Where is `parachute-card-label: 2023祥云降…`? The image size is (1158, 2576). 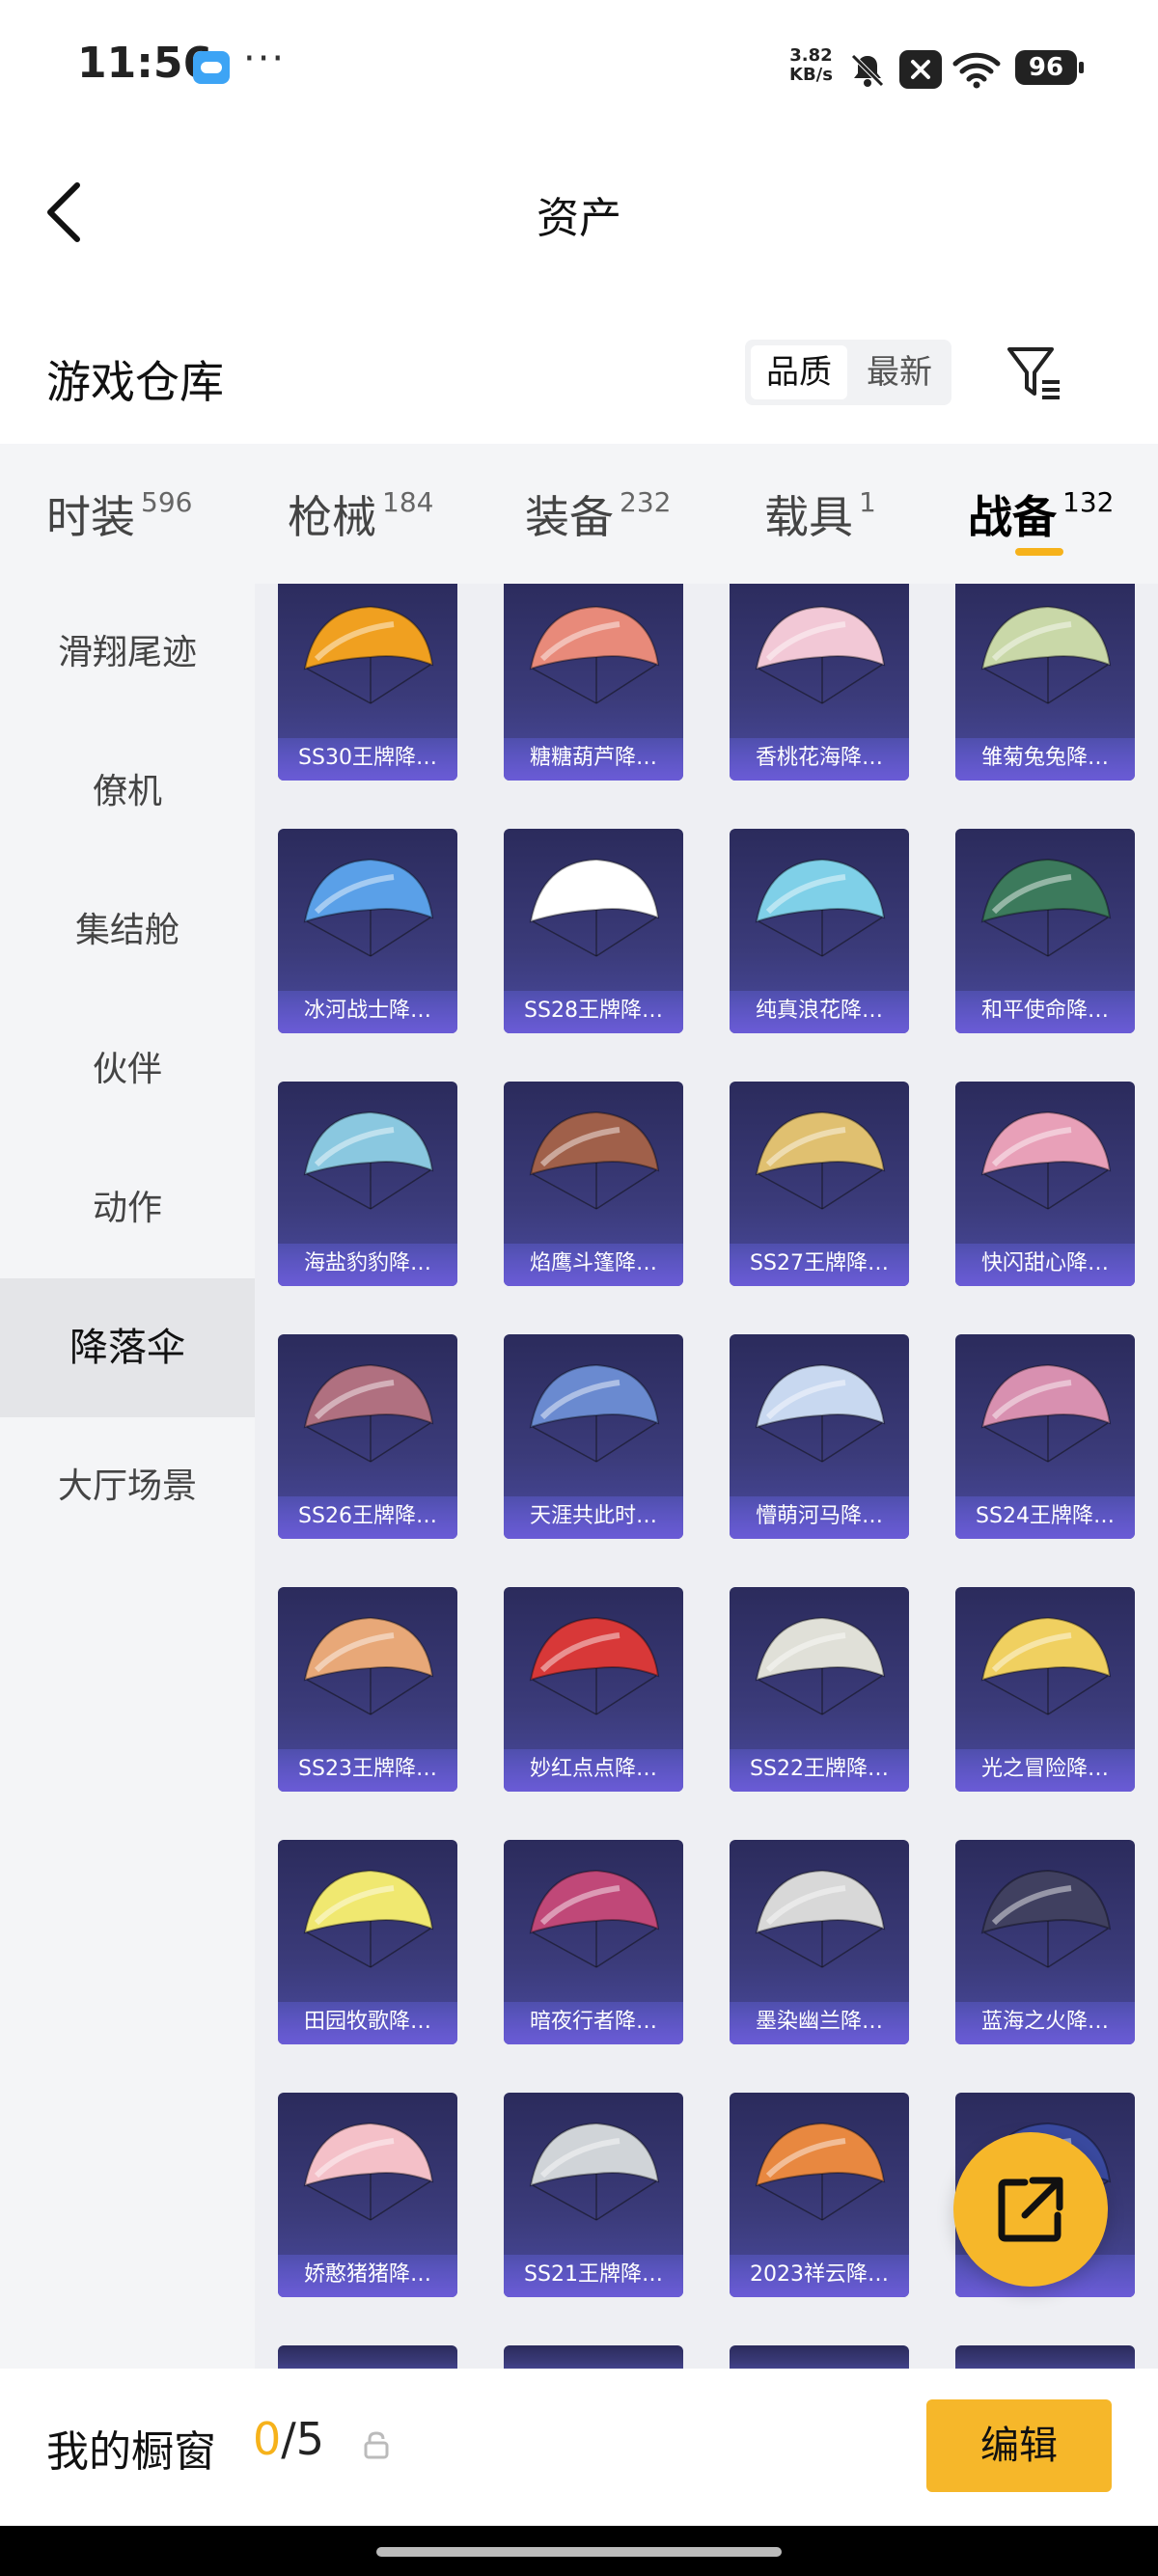 parachute-card-label: 2023祥云降… is located at coordinates (819, 2276).